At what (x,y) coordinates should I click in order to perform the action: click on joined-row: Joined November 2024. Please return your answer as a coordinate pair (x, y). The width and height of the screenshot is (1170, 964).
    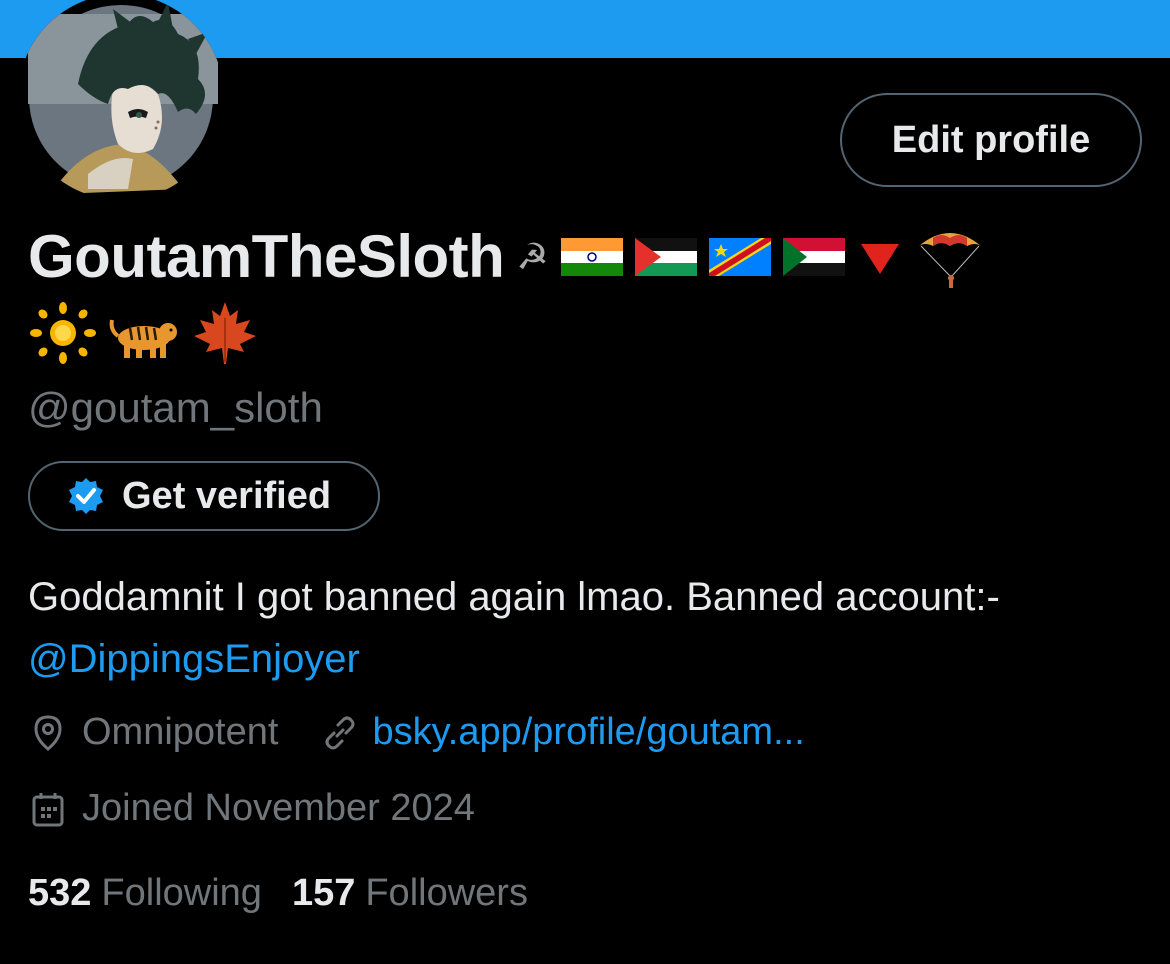
    Looking at the image, I should click on (251, 808).